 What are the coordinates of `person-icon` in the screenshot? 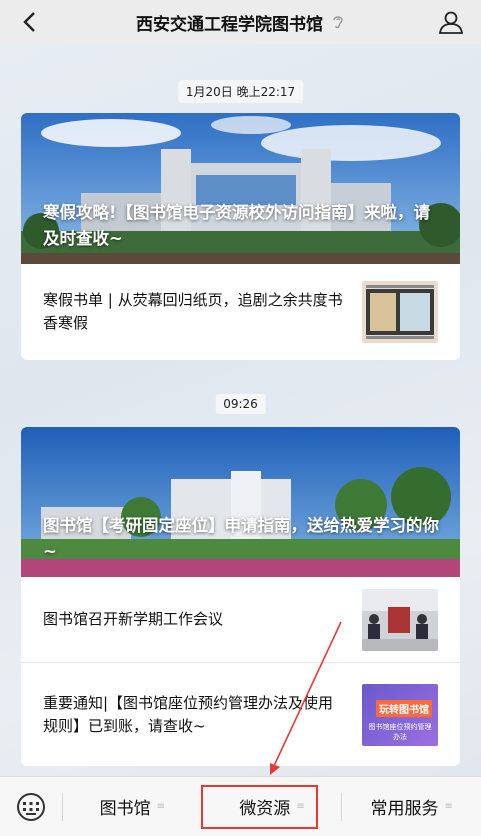 It's located at (451, 22).